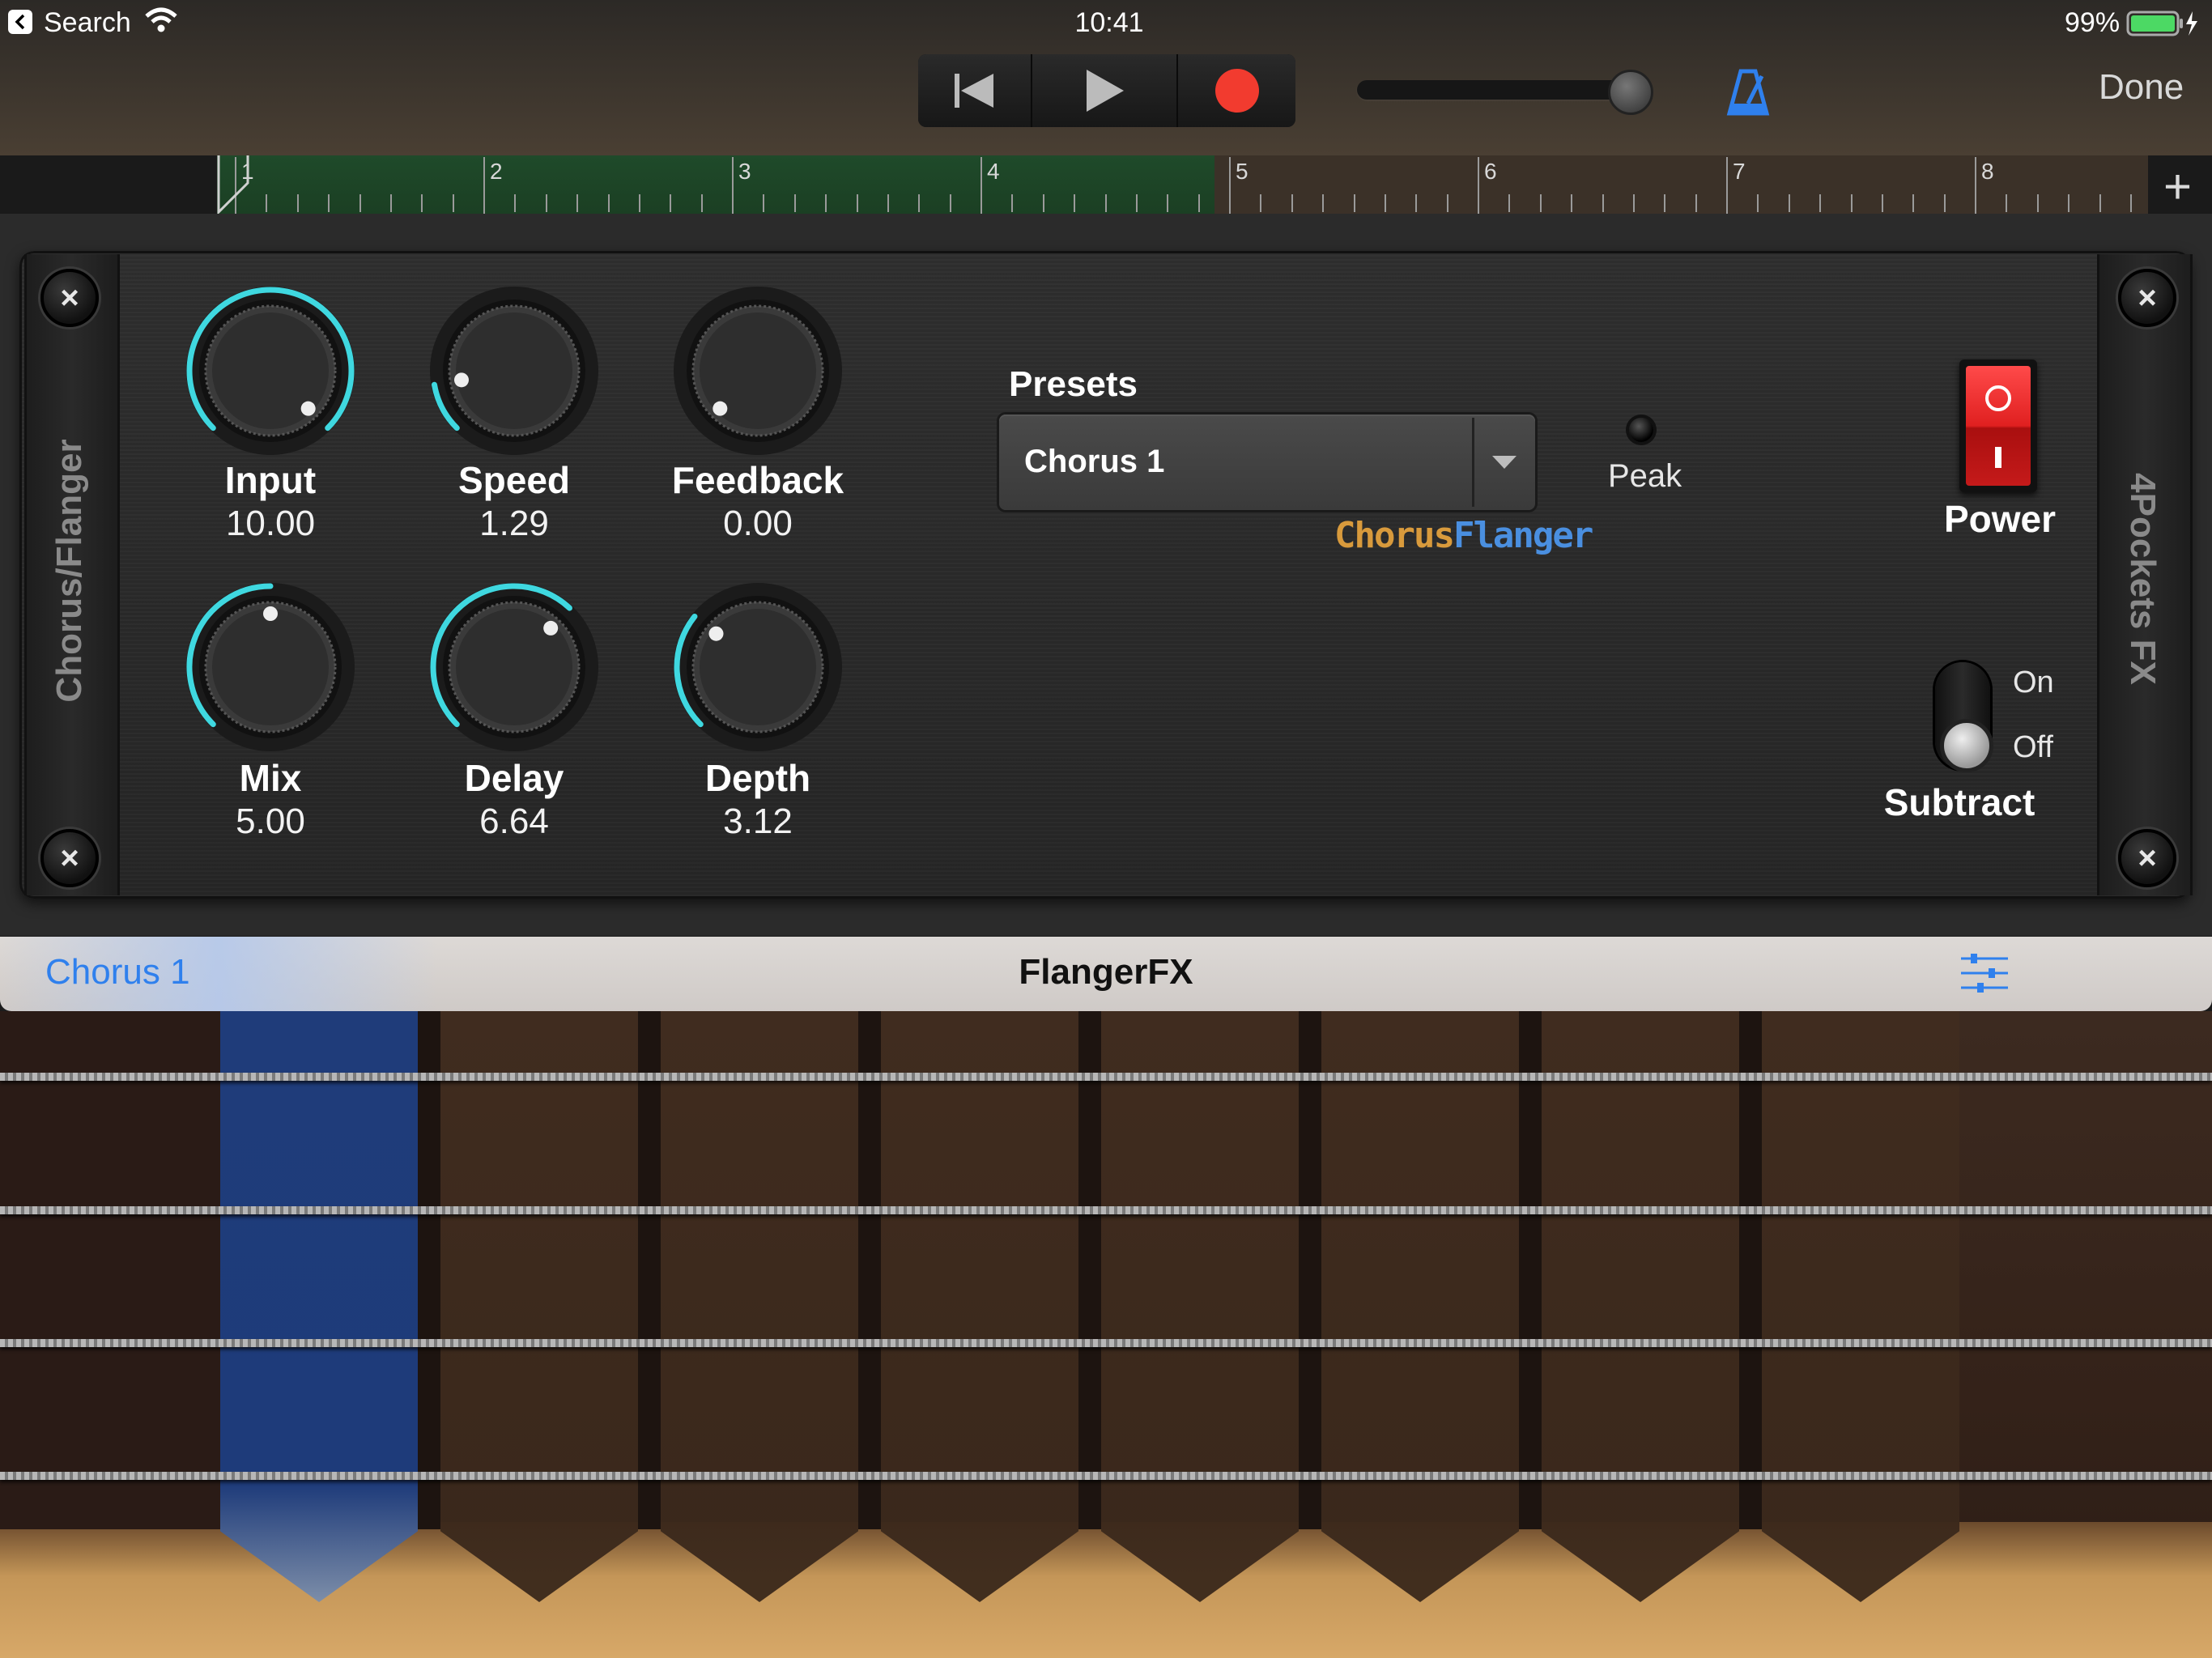 This screenshot has width=2212, height=1658. Describe the element at coordinates (270, 778) in the screenshot. I see `knob-label: Mix` at that location.